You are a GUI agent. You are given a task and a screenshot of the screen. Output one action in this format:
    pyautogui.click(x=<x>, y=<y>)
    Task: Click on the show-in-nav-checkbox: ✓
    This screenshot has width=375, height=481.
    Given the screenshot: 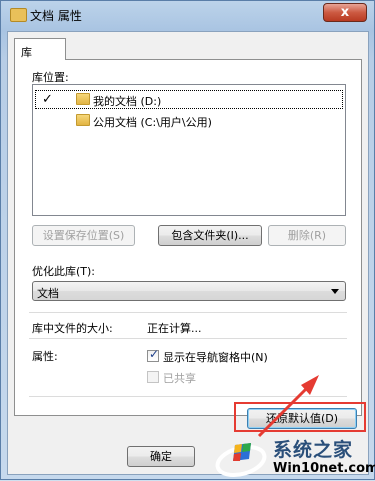 What is the action you would take?
    pyautogui.click(x=153, y=354)
    